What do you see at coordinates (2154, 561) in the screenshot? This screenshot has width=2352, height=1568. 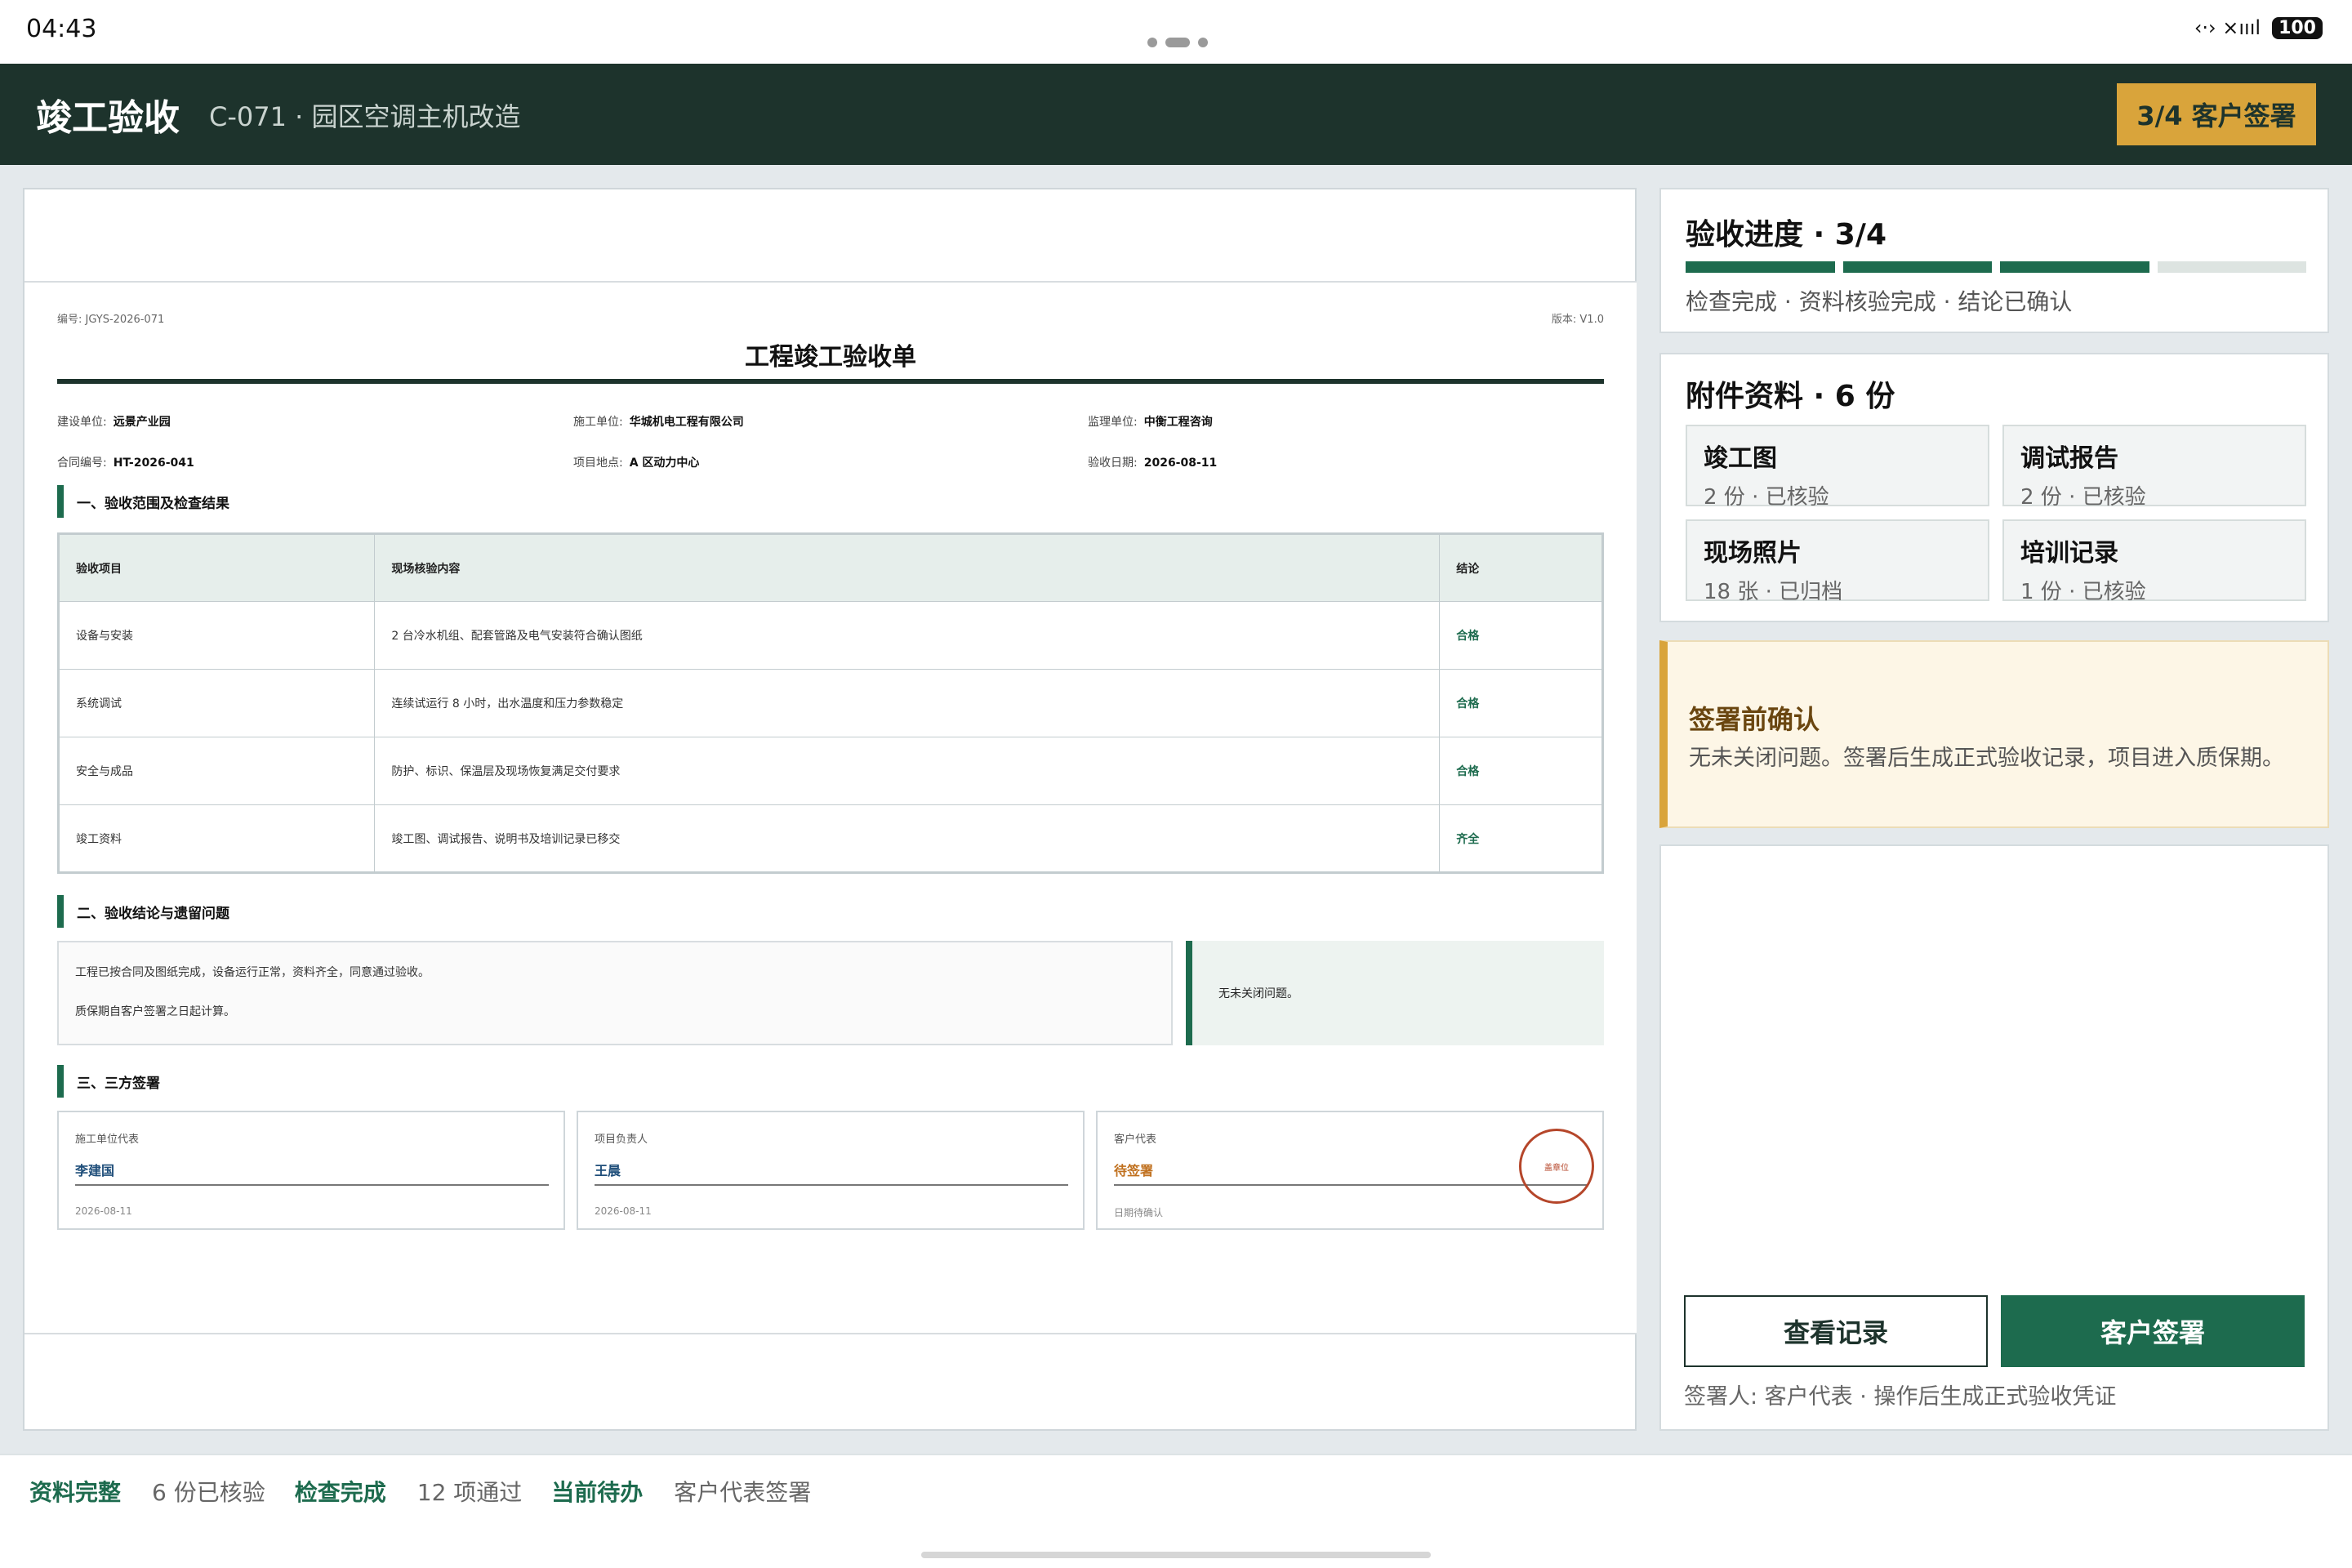 I see `attachment-item: 培训记录 1 份 · 已核验` at bounding box center [2154, 561].